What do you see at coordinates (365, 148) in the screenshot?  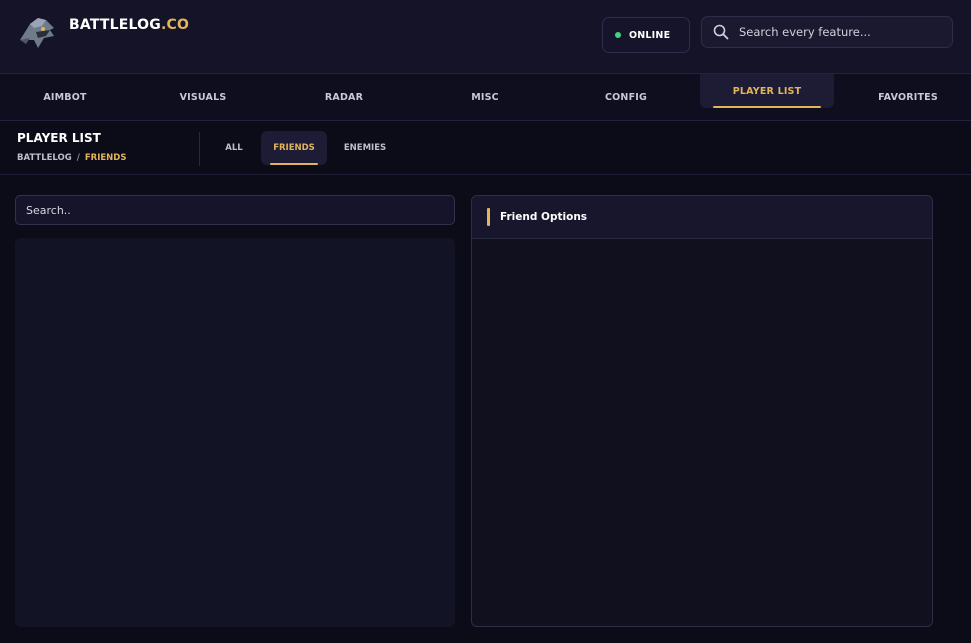 I see `tab-enemies: ENEMIES` at bounding box center [365, 148].